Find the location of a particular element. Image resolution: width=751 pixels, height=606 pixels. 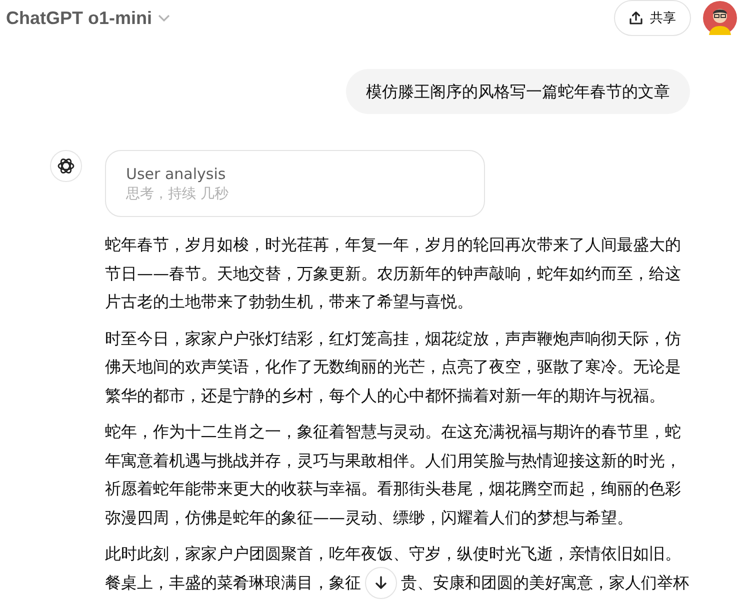

model-selector: ChatGPT o1-mini is located at coordinates (88, 18).